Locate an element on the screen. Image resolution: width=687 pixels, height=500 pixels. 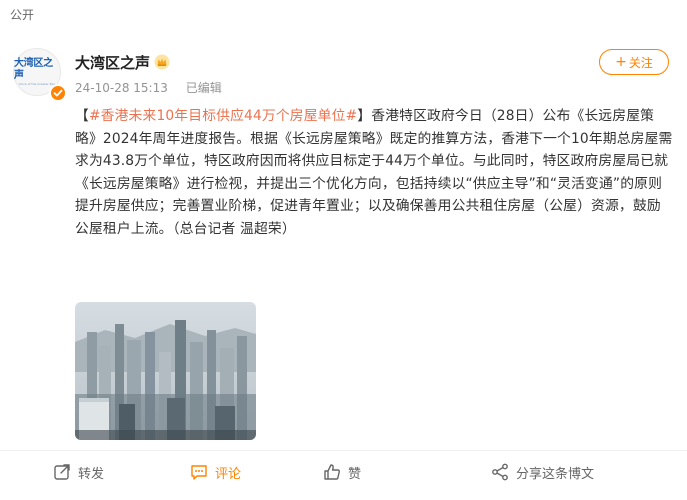
repost-icon is located at coordinates (62, 472).